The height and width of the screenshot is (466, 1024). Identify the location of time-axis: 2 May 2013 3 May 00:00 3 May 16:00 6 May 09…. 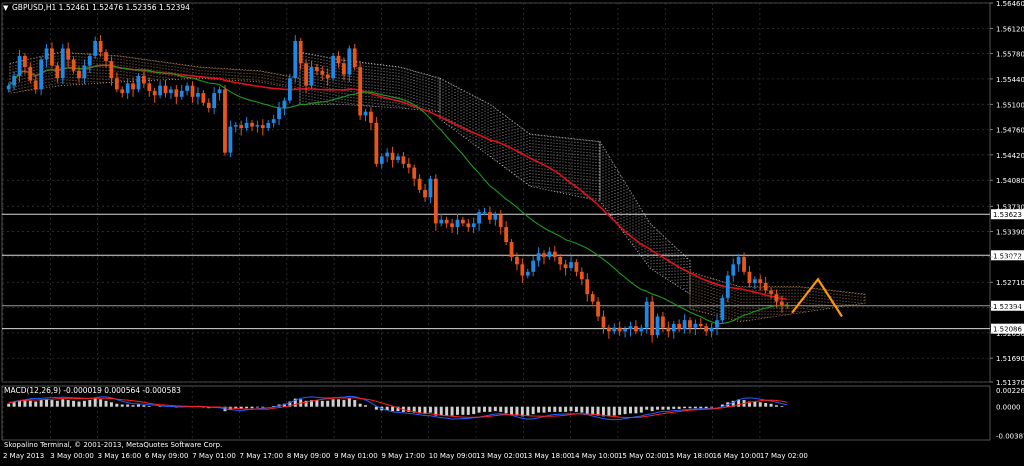
(405, 456).